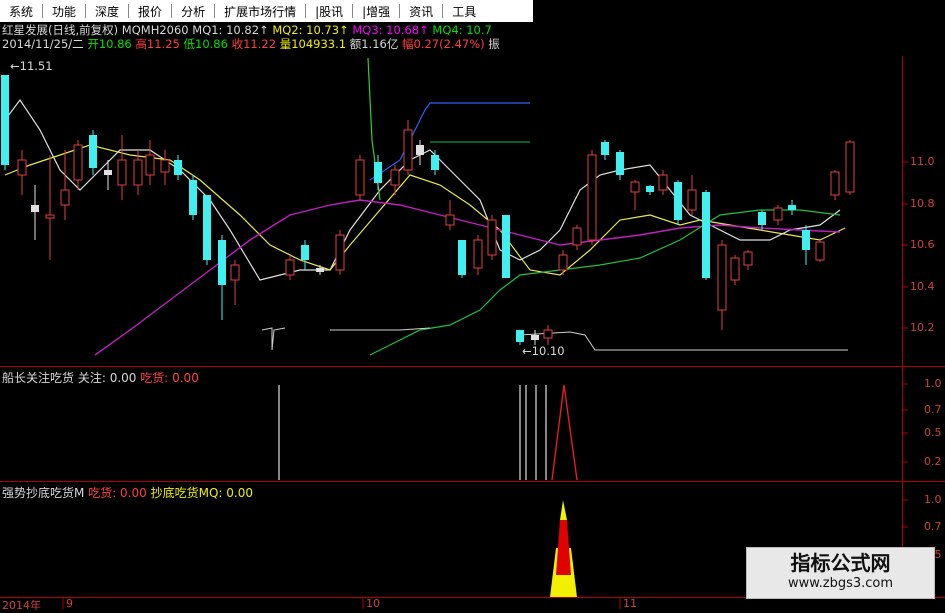  What do you see at coordinates (933, 383) in the screenshot?
I see `panel1-tick: 1.0` at bounding box center [933, 383].